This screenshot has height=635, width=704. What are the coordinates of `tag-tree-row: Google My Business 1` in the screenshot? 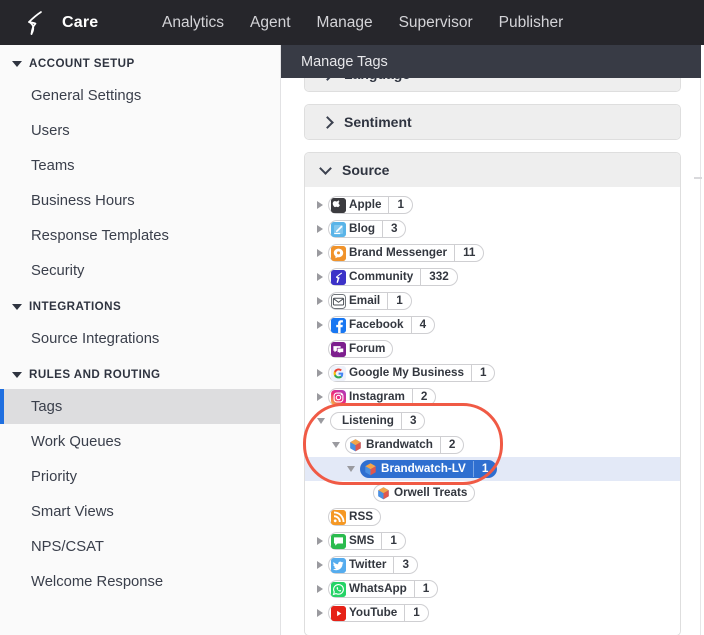 It's located at (492, 373).